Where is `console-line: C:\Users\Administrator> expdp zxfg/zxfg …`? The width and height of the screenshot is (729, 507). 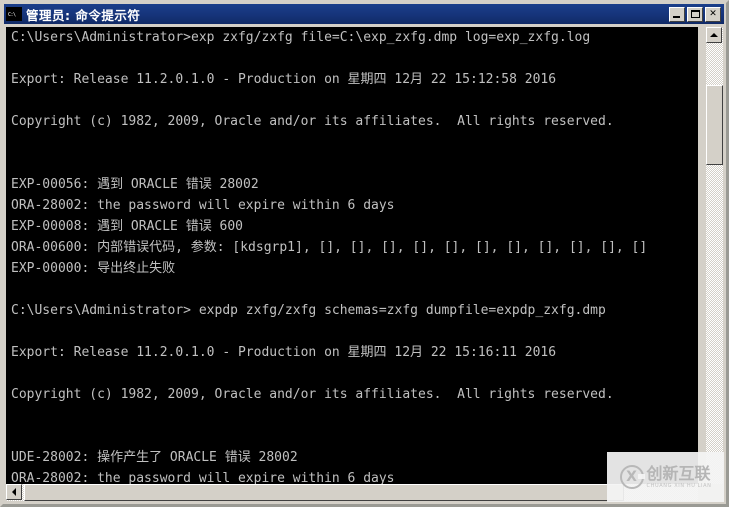 console-line: C:\Users\Administrator> expdp zxfg/zxfg … is located at coordinates (308, 310).